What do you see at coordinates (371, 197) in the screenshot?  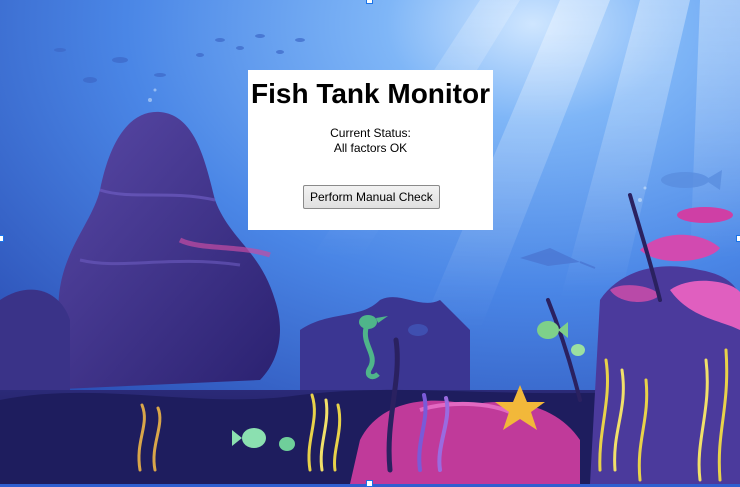 I see `manual-check-button: Perform Manual Check` at bounding box center [371, 197].